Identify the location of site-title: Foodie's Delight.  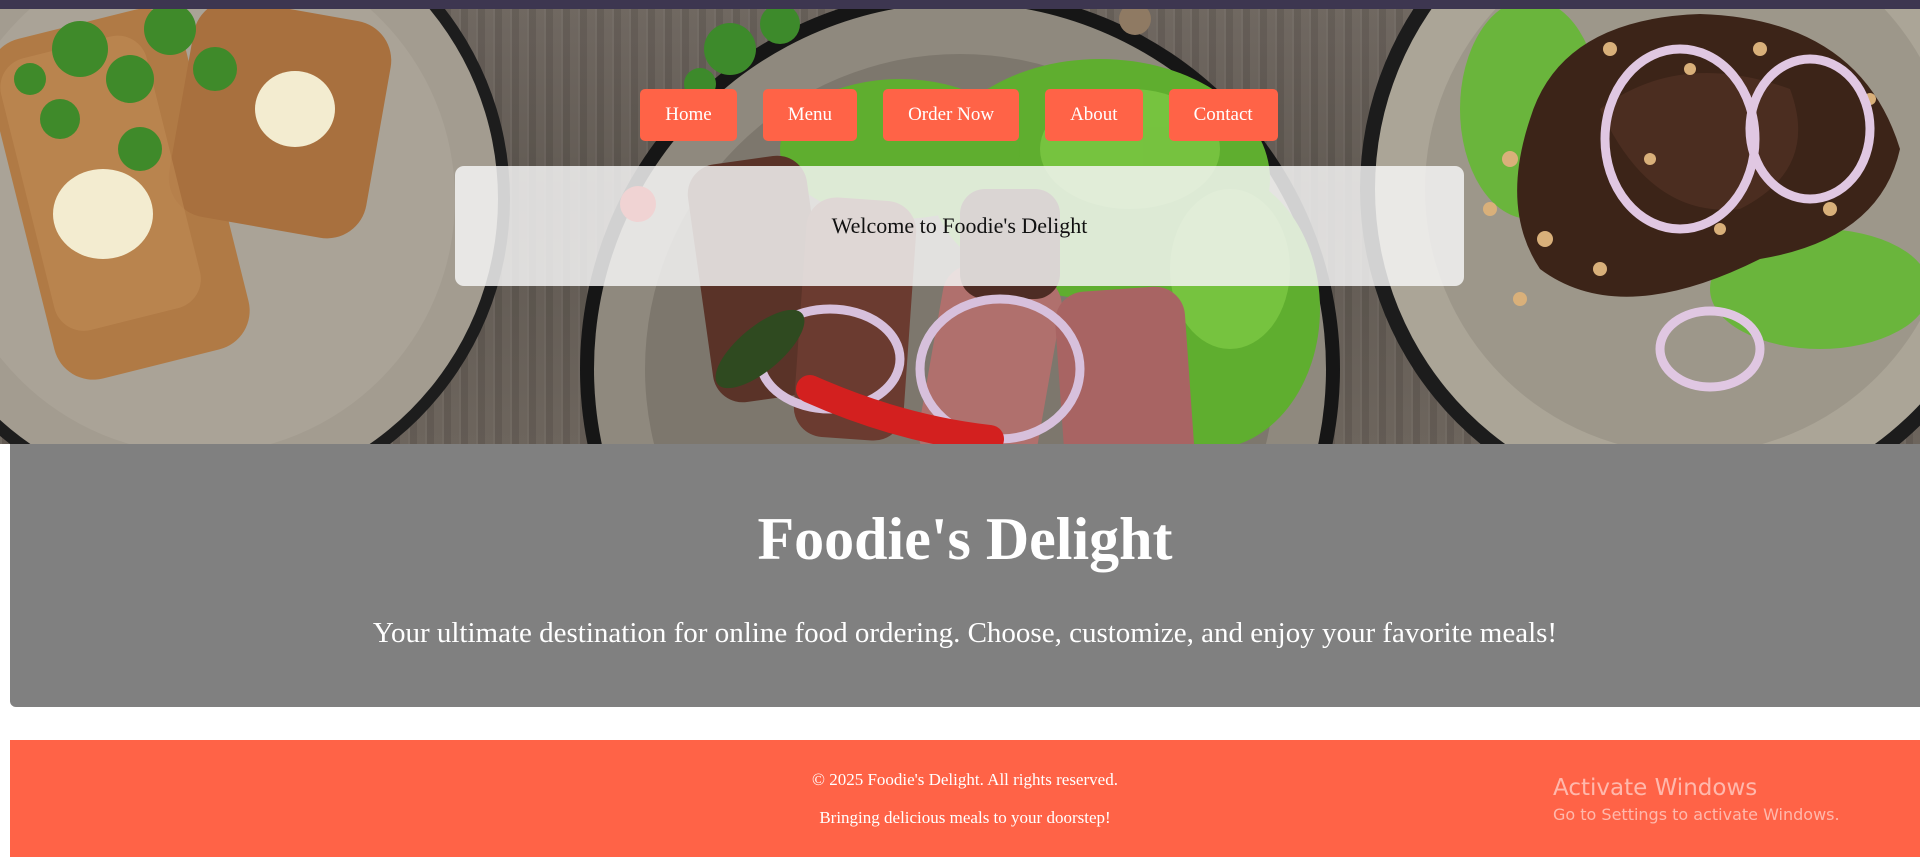
(965, 539).